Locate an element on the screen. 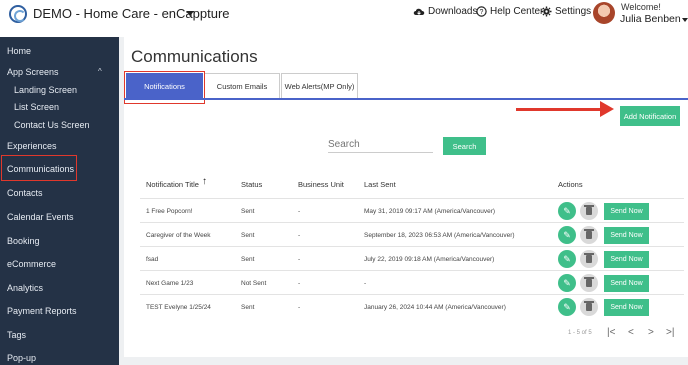 The height and width of the screenshot is (365, 688). cell-title: TEST Evelyne 1/25/24 is located at coordinates (178, 307).